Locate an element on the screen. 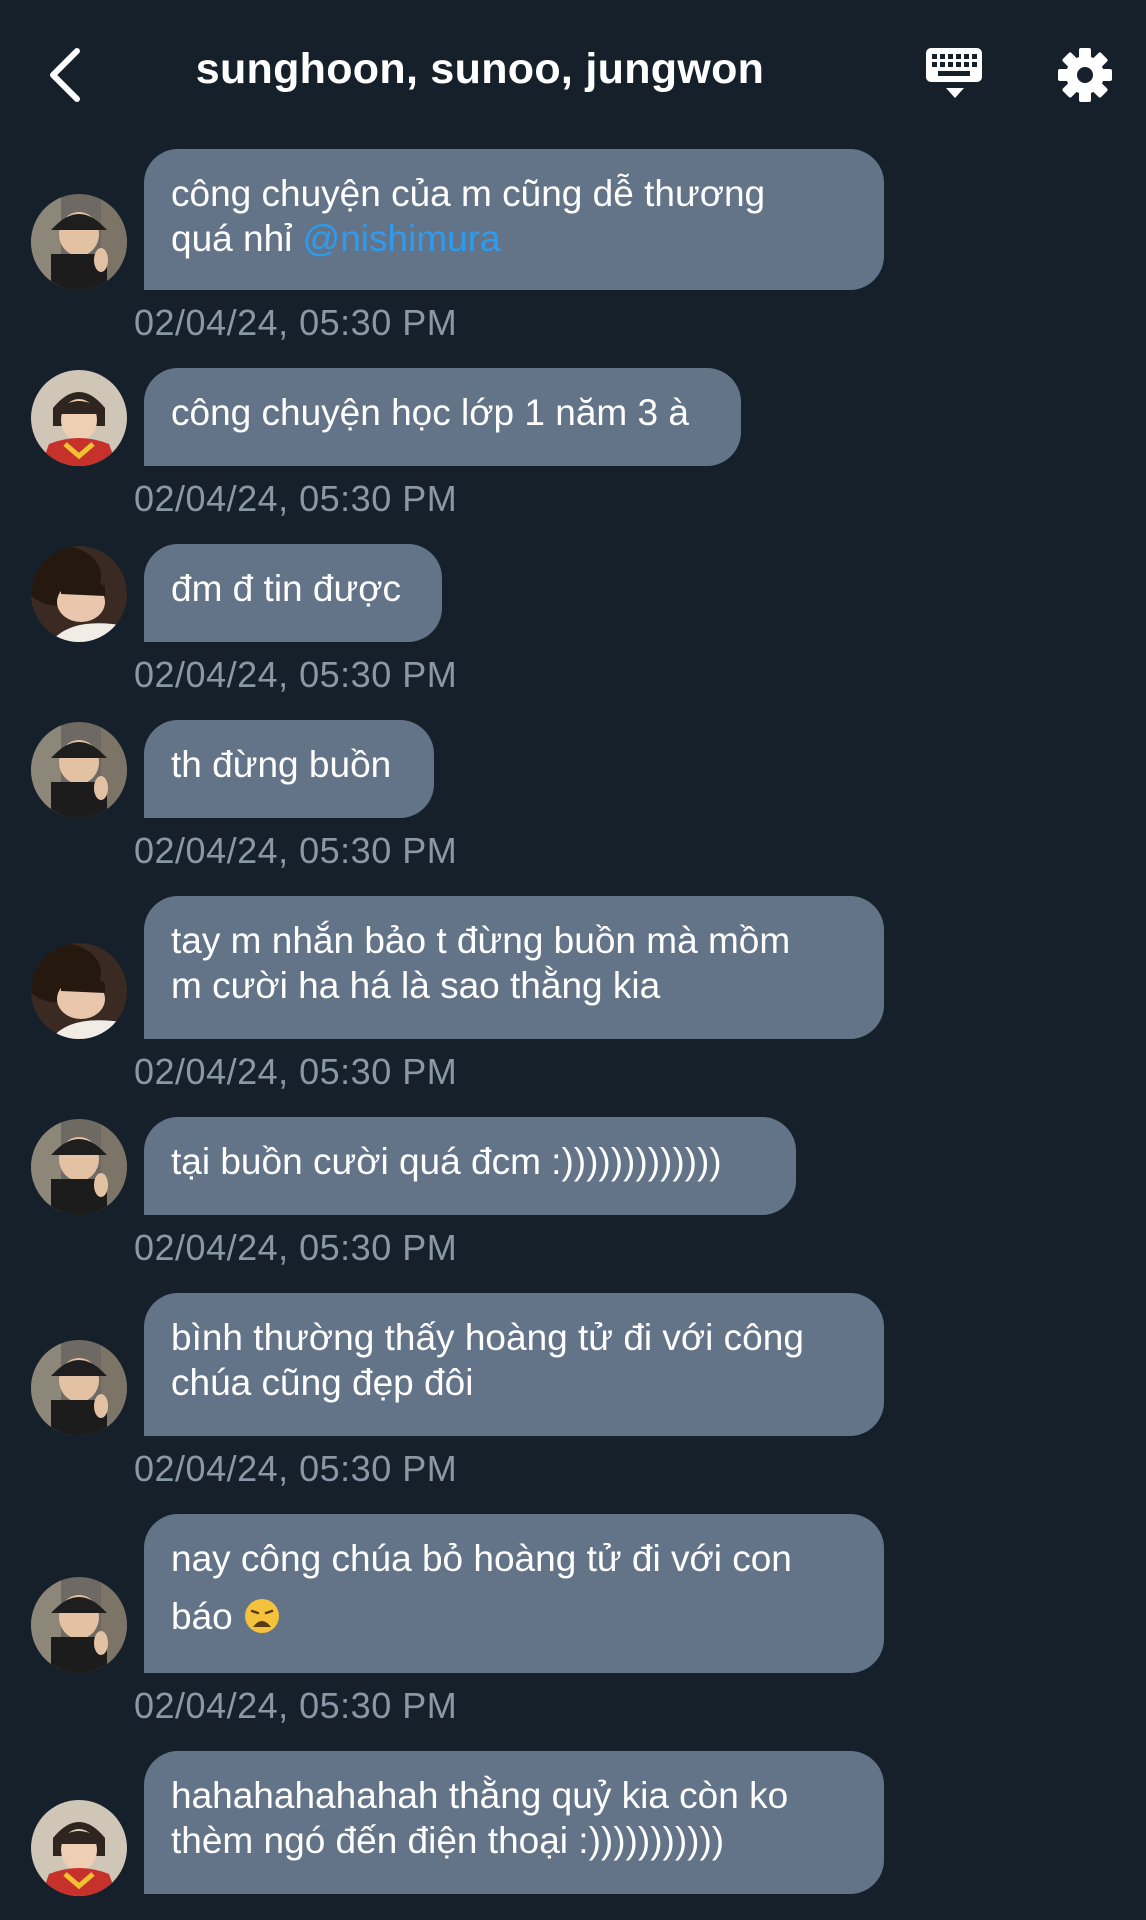 The width and height of the screenshot is (1146, 1920). message-bubble: đm đ tin được is located at coordinates (293, 593).